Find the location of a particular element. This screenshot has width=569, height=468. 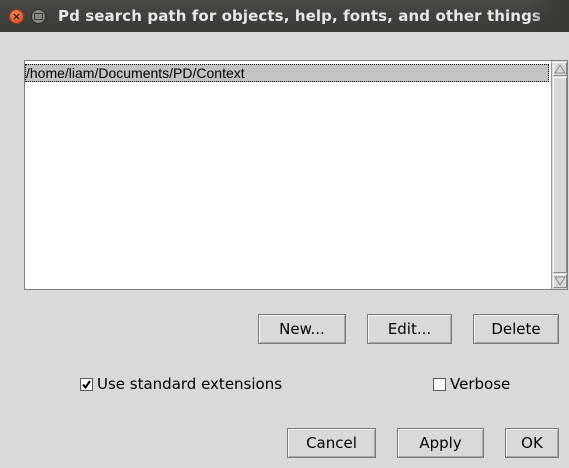

apply-button: Apply is located at coordinates (440, 443).